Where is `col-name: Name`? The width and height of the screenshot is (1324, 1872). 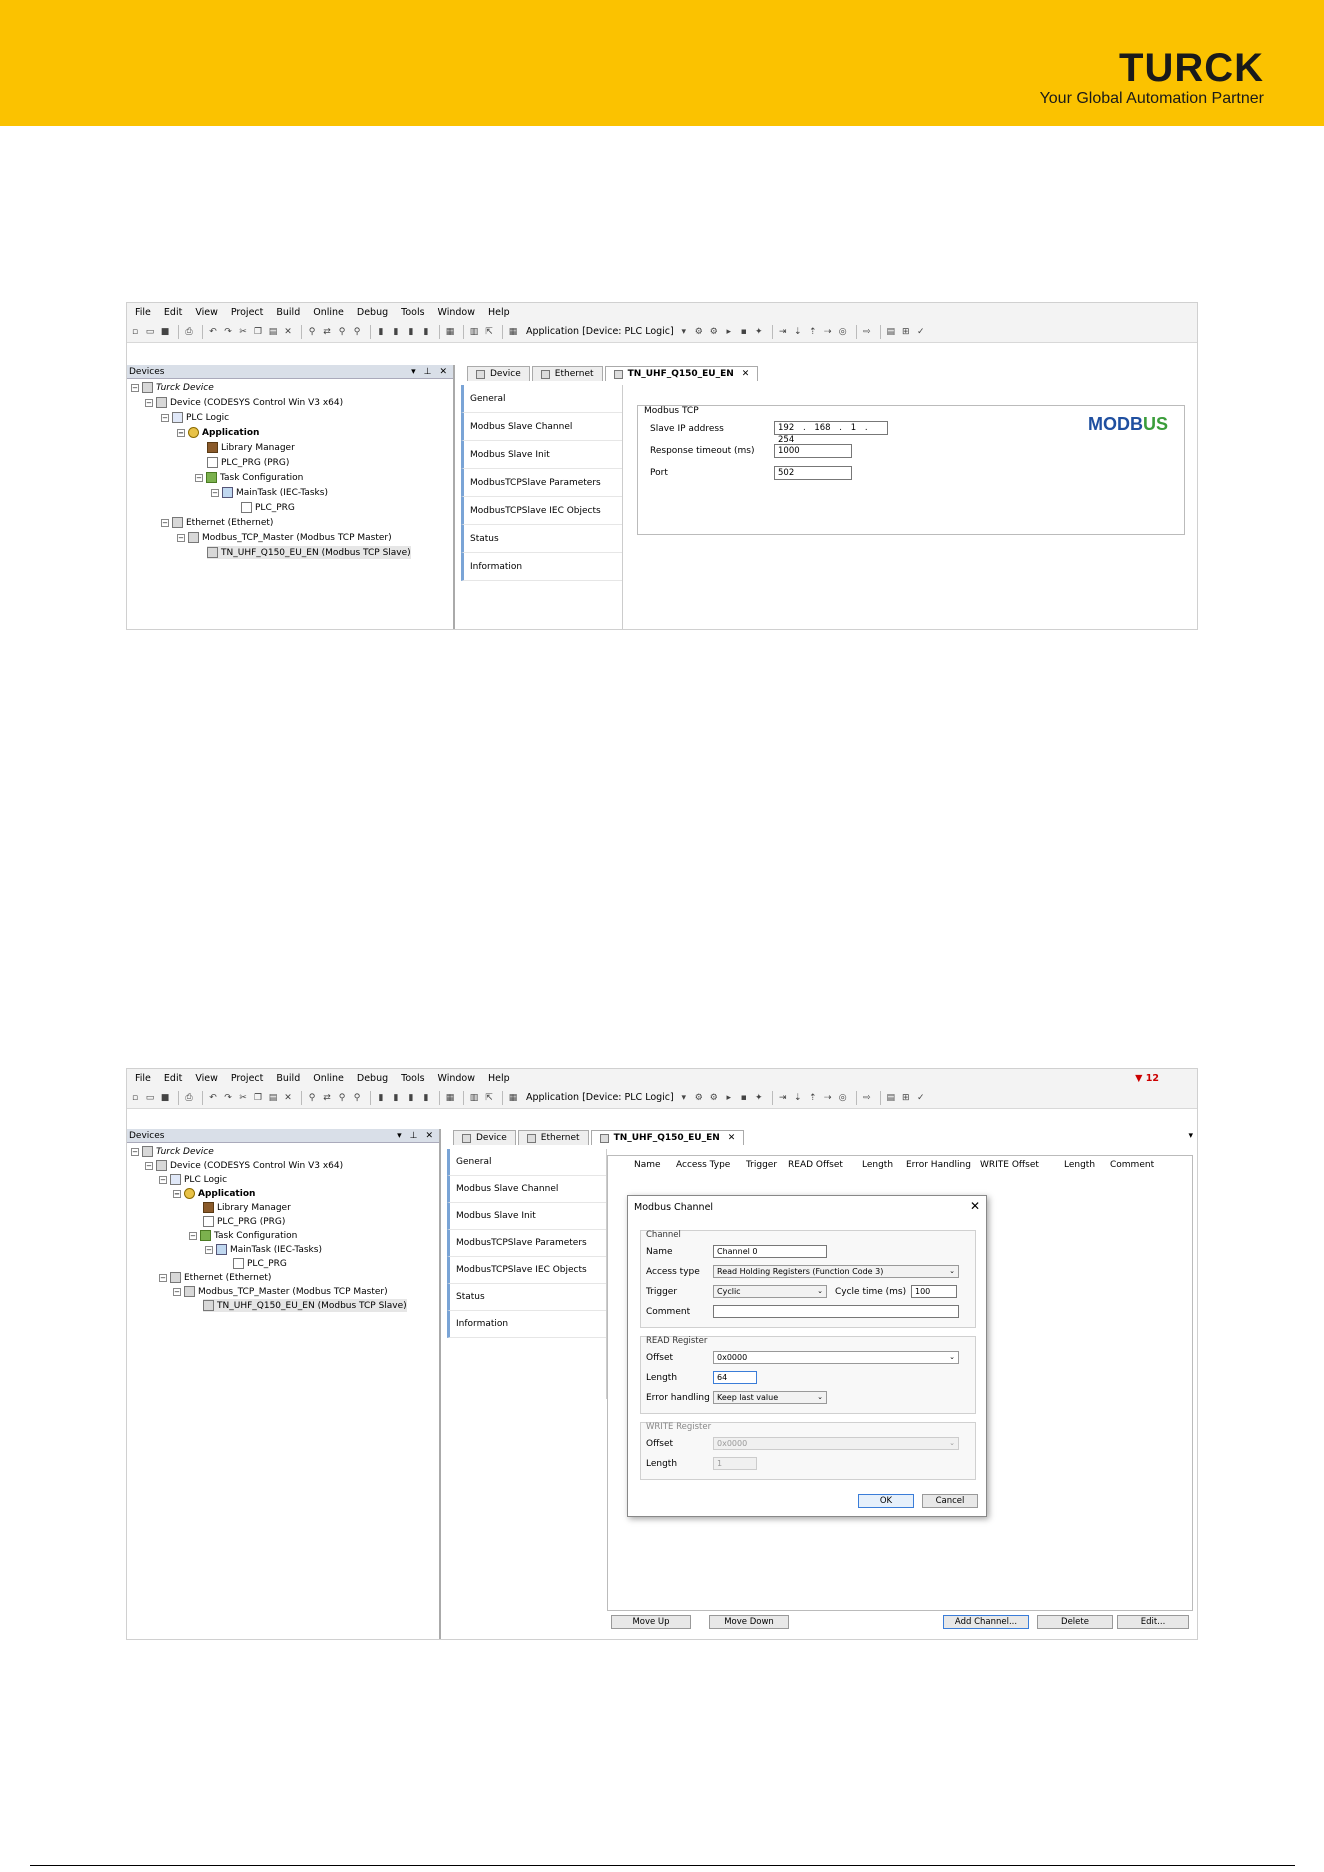 col-name: Name is located at coordinates (647, 1165).